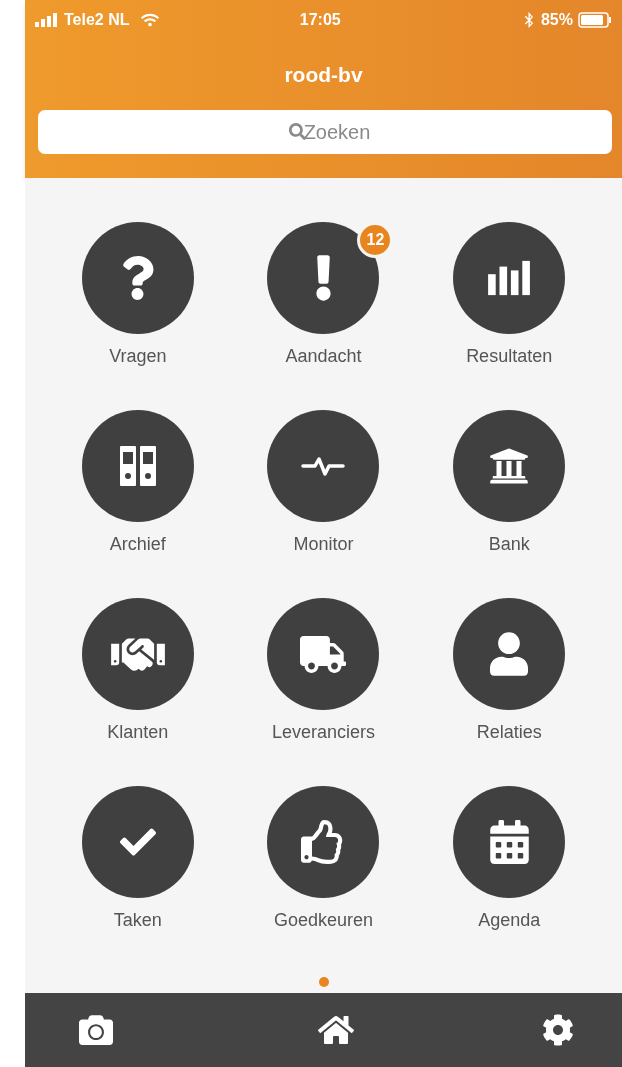 The width and height of the screenshot is (622, 1067). I want to click on tile-label: Agenda, so click(509, 920).